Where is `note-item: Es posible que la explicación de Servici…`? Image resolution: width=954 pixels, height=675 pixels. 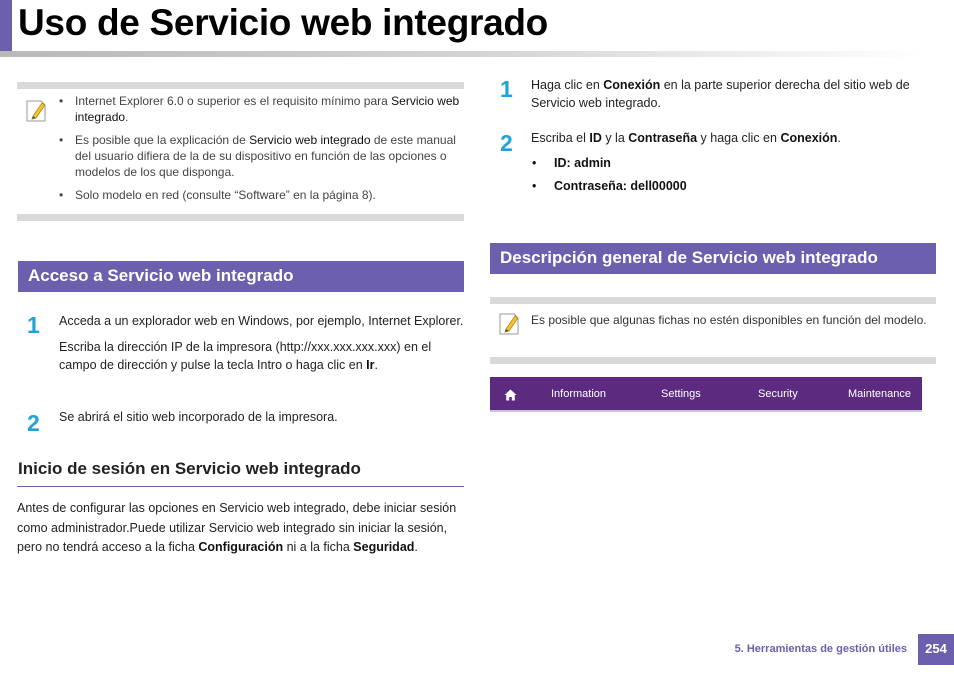 note-item: Es posible que la explicación de Servici… is located at coordinates (259, 156).